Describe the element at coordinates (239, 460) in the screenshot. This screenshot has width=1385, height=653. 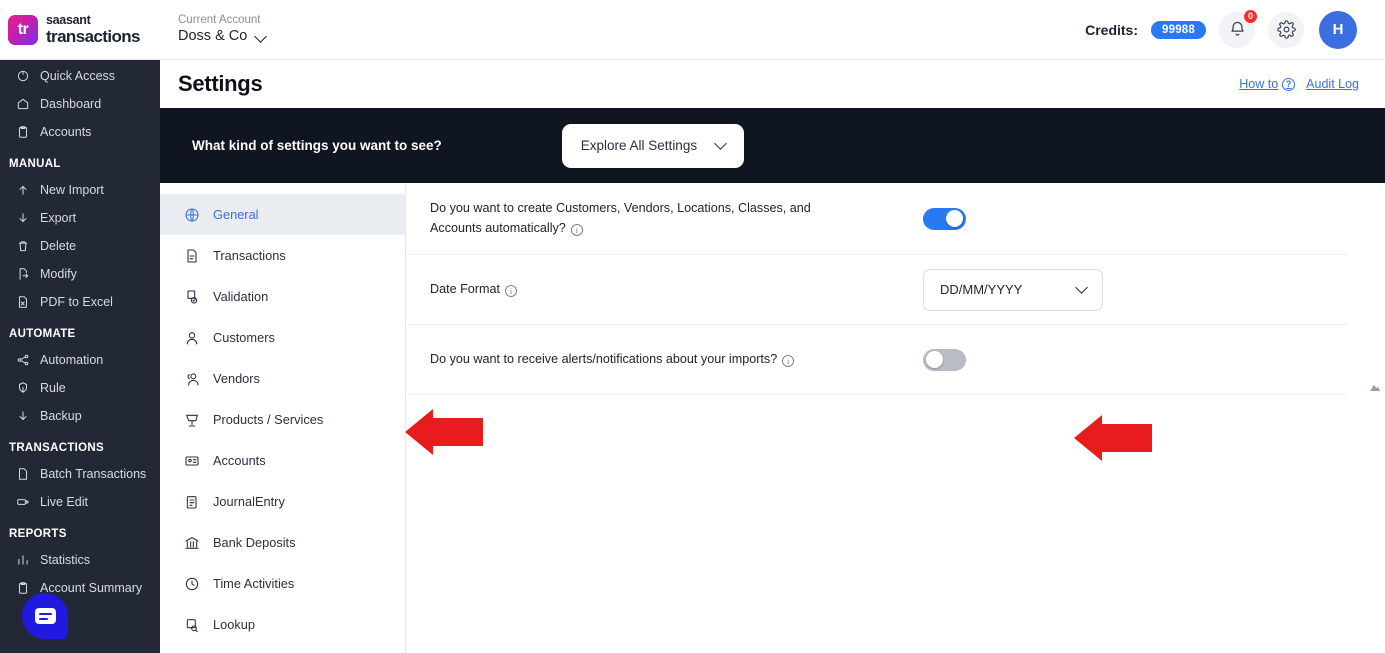
I see `tab-label: Accounts` at that location.